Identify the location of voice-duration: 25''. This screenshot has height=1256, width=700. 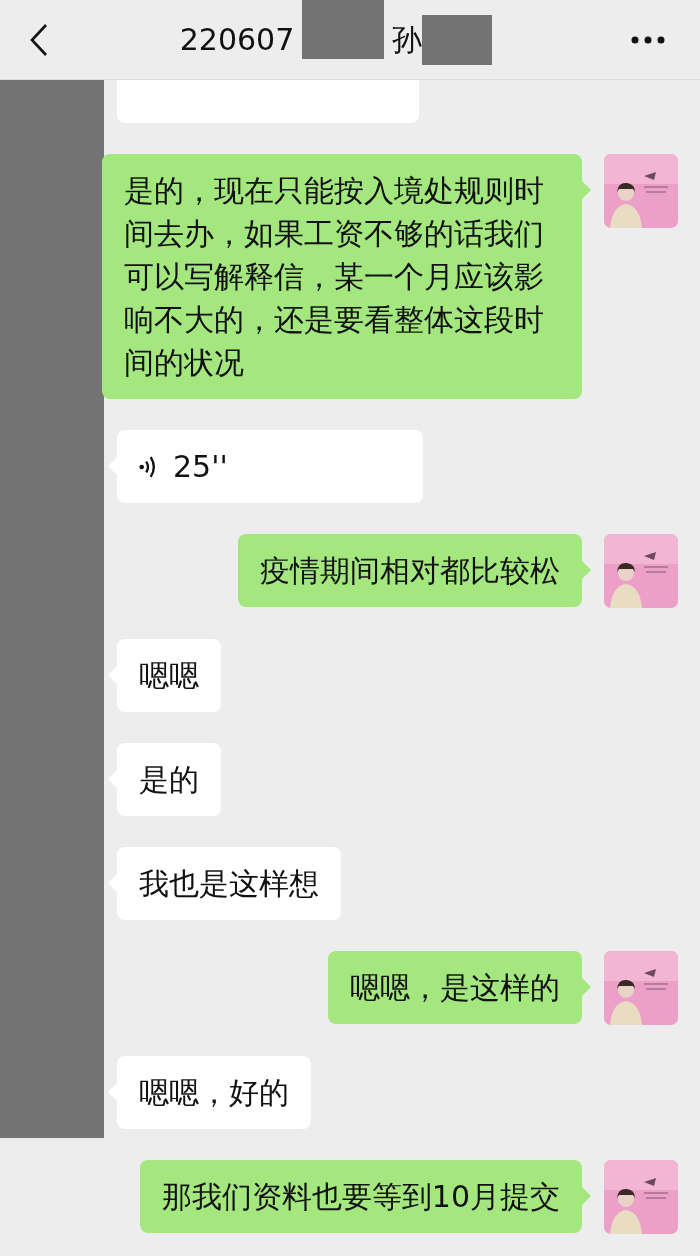
(200, 467).